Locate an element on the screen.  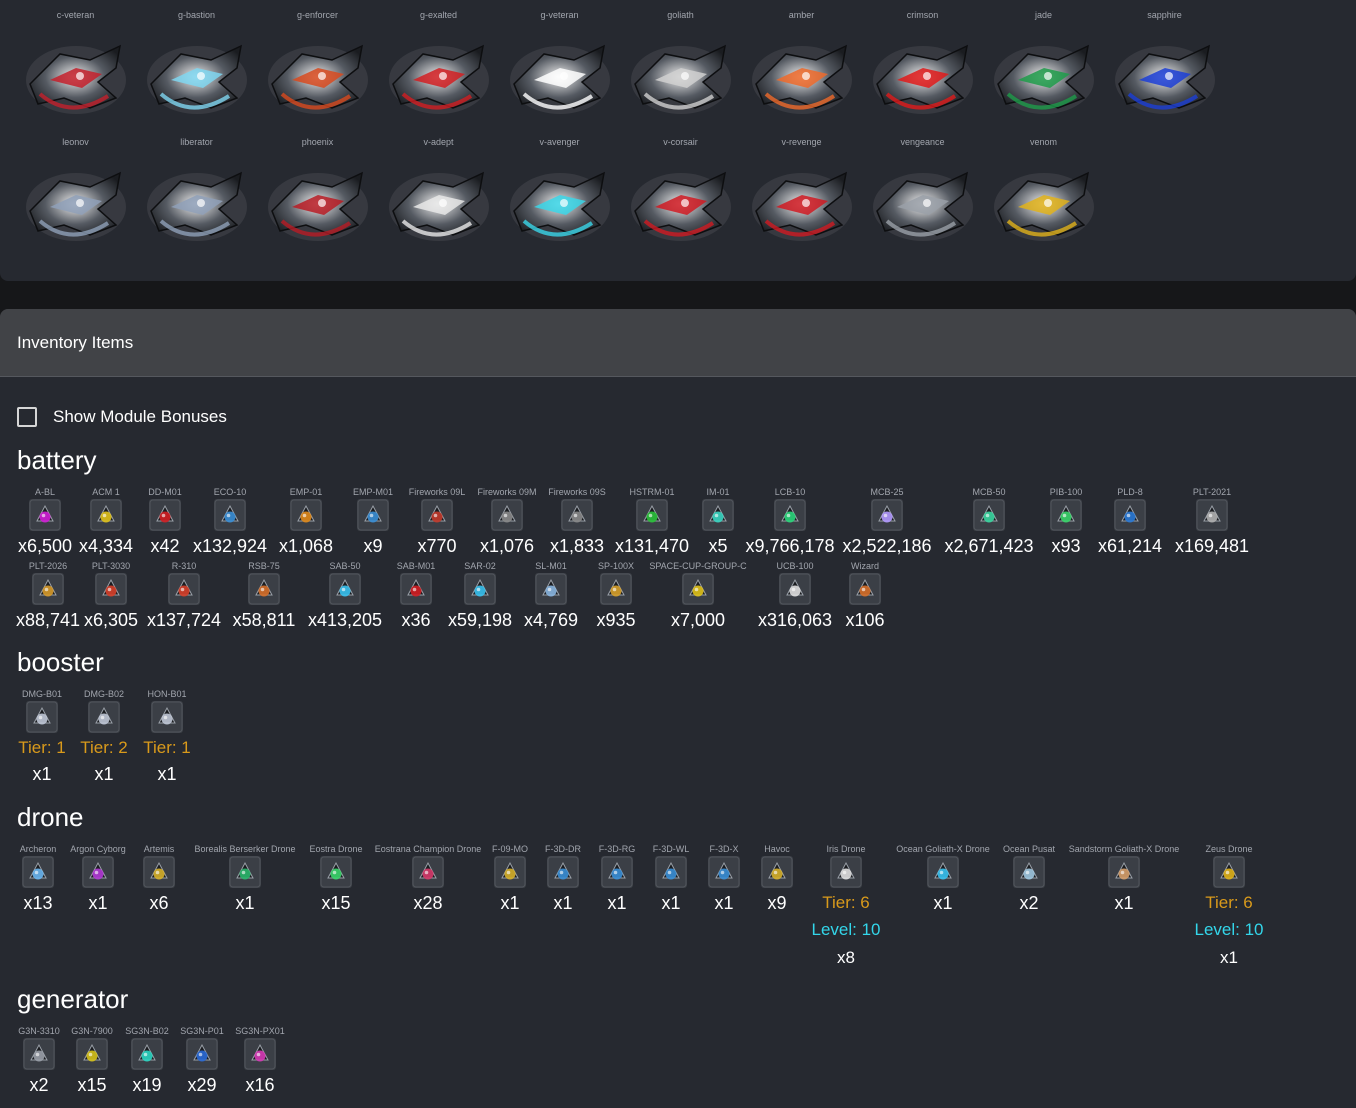
inventory-item-ucb-100: UCB-100 x316,063 is located at coordinates (795, 595).